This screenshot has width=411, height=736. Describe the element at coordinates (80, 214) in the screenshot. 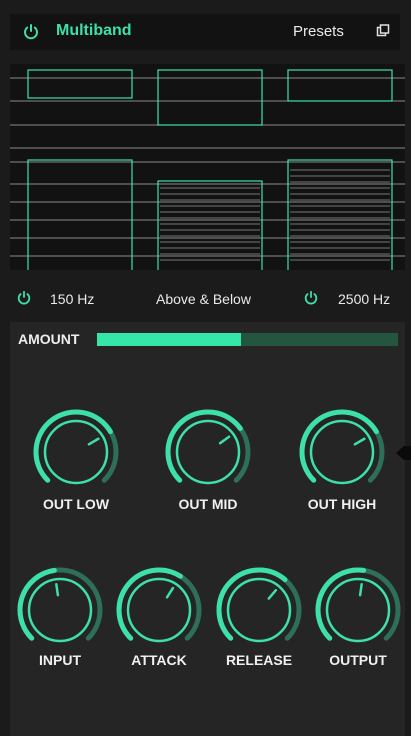

I see `band-low-lower` at that location.